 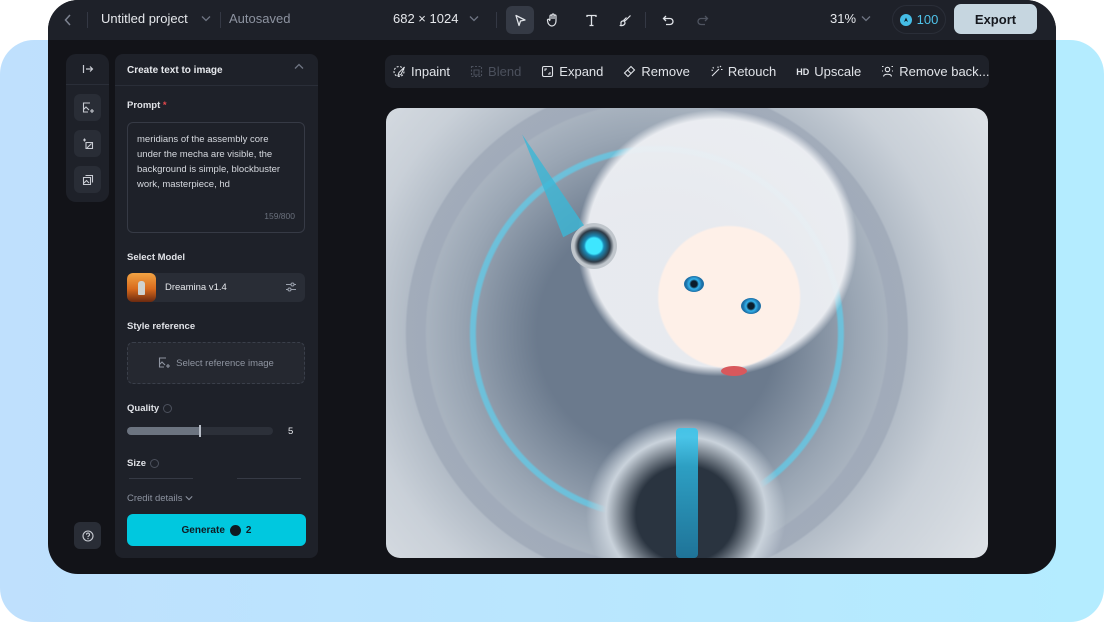 I want to click on quality-slider-handle, so click(x=200, y=431).